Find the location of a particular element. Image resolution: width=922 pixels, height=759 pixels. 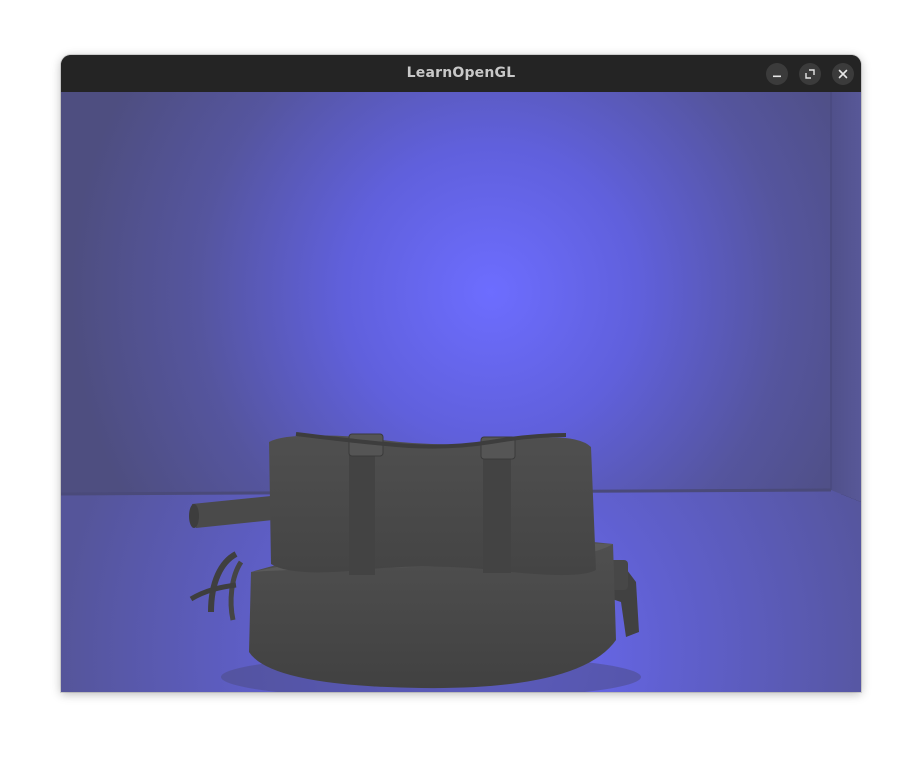

minimize-button is located at coordinates (777, 74).